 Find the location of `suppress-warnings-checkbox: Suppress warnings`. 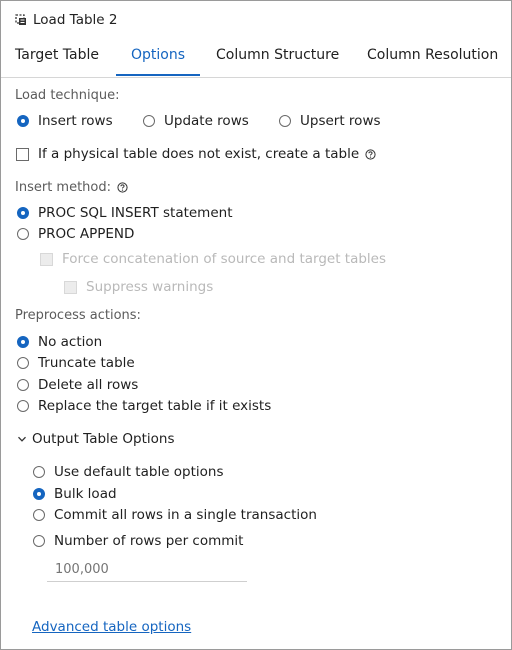

suppress-warnings-checkbox: Suppress warnings is located at coordinates (138, 287).